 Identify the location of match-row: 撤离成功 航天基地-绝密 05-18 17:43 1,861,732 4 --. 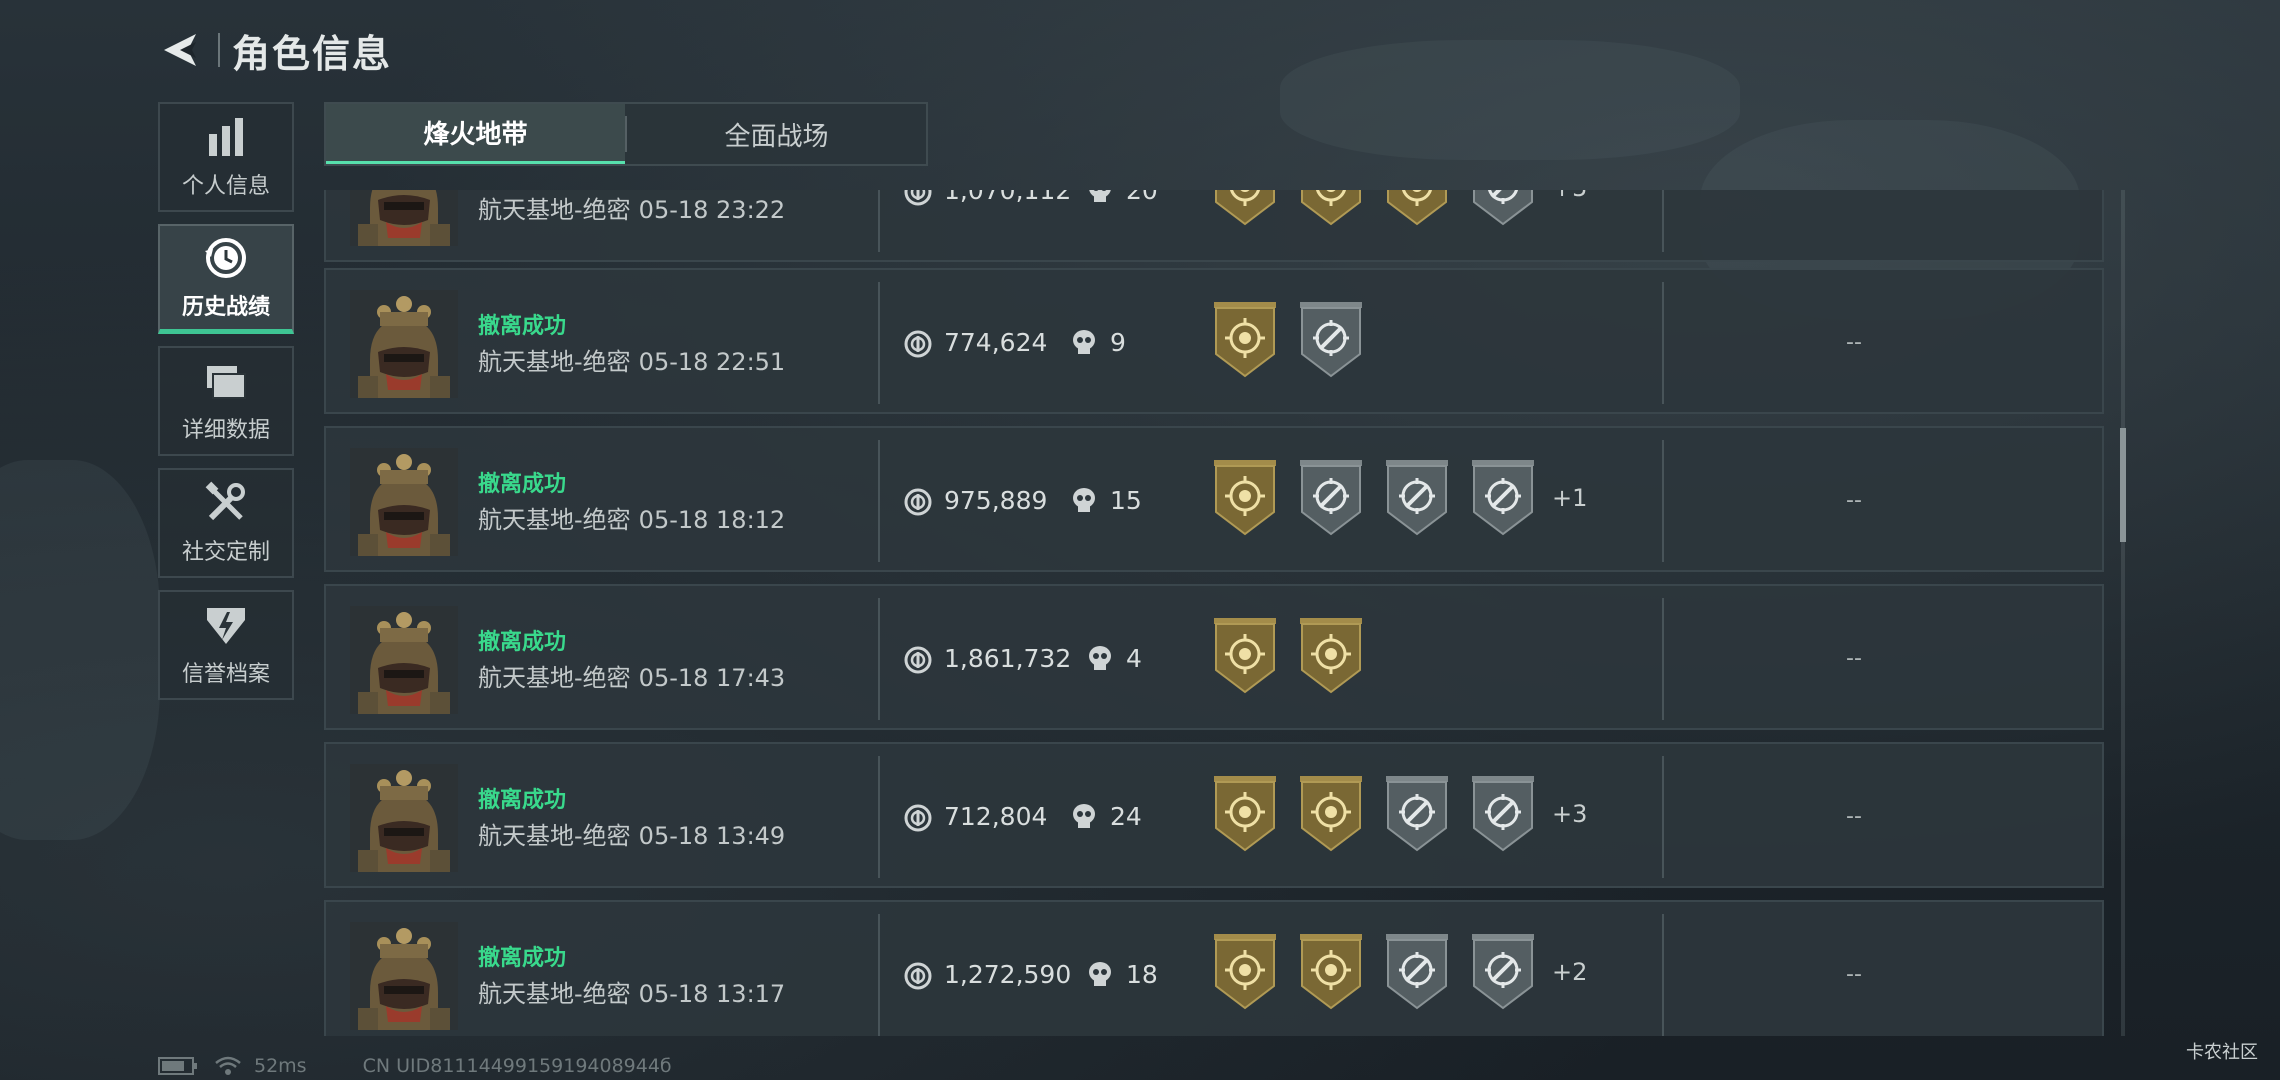
(1214, 657).